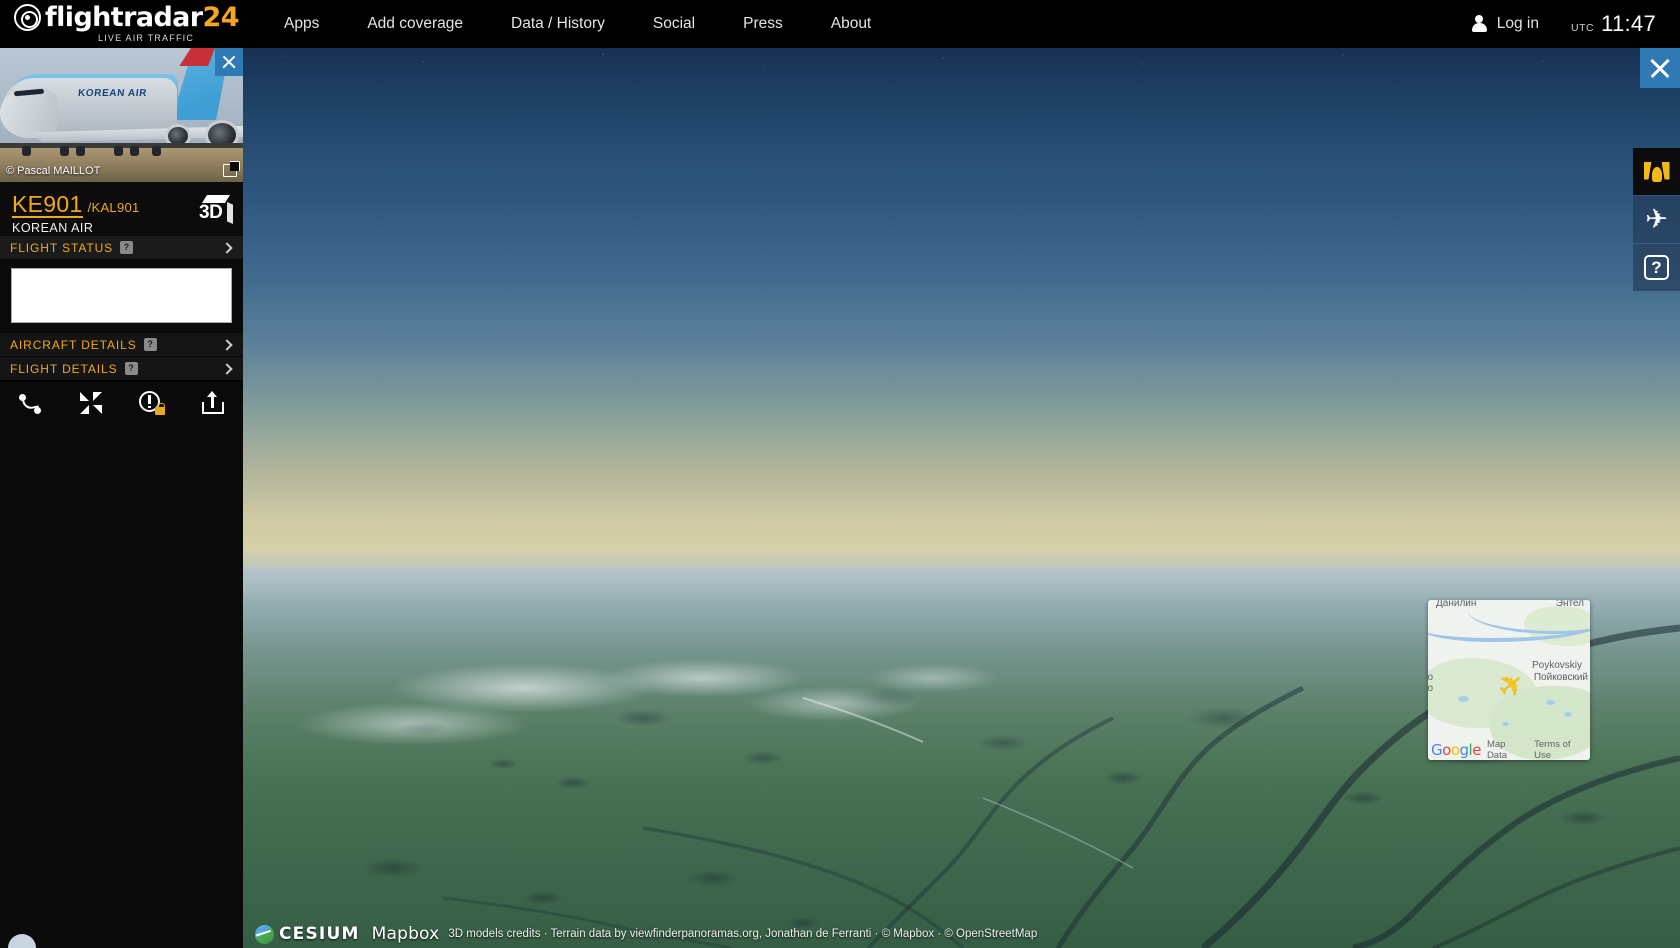  Describe the element at coordinates (961, 63) in the screenshot. I see `stars` at that location.